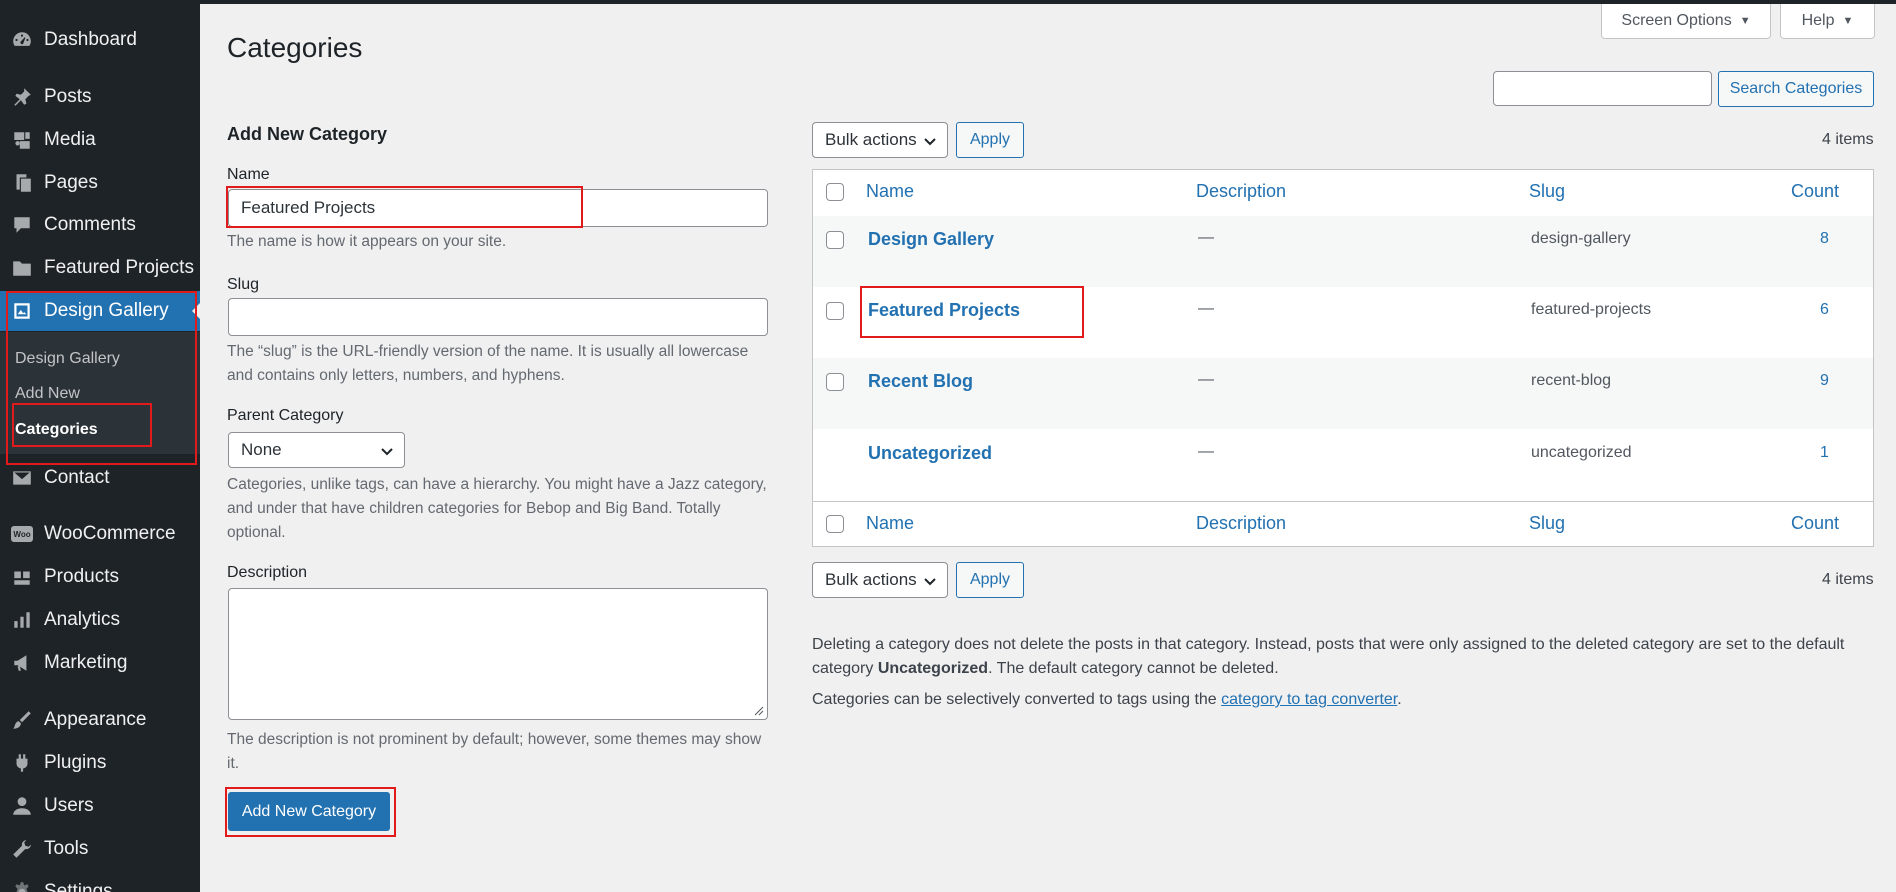 The width and height of the screenshot is (1896, 892). Describe the element at coordinates (1824, 310) in the screenshot. I see `category-count-link: 6` at that location.